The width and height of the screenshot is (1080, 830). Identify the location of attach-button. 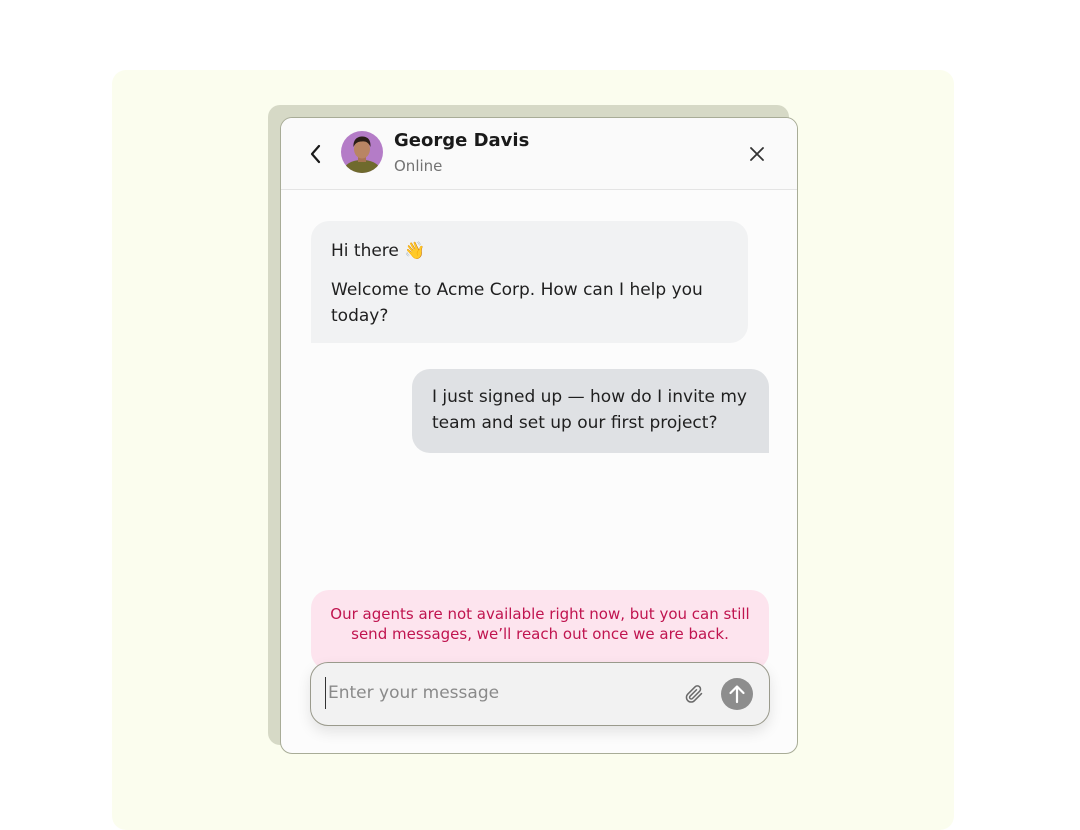
(694, 694).